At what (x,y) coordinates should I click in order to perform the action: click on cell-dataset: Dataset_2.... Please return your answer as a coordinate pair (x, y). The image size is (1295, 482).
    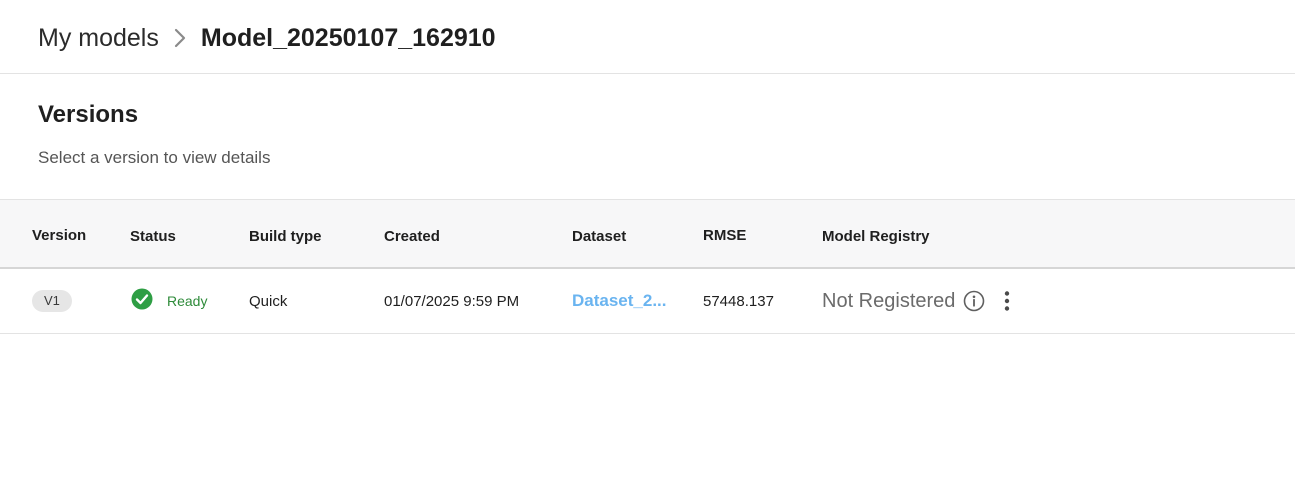
    Looking at the image, I should click on (619, 301).